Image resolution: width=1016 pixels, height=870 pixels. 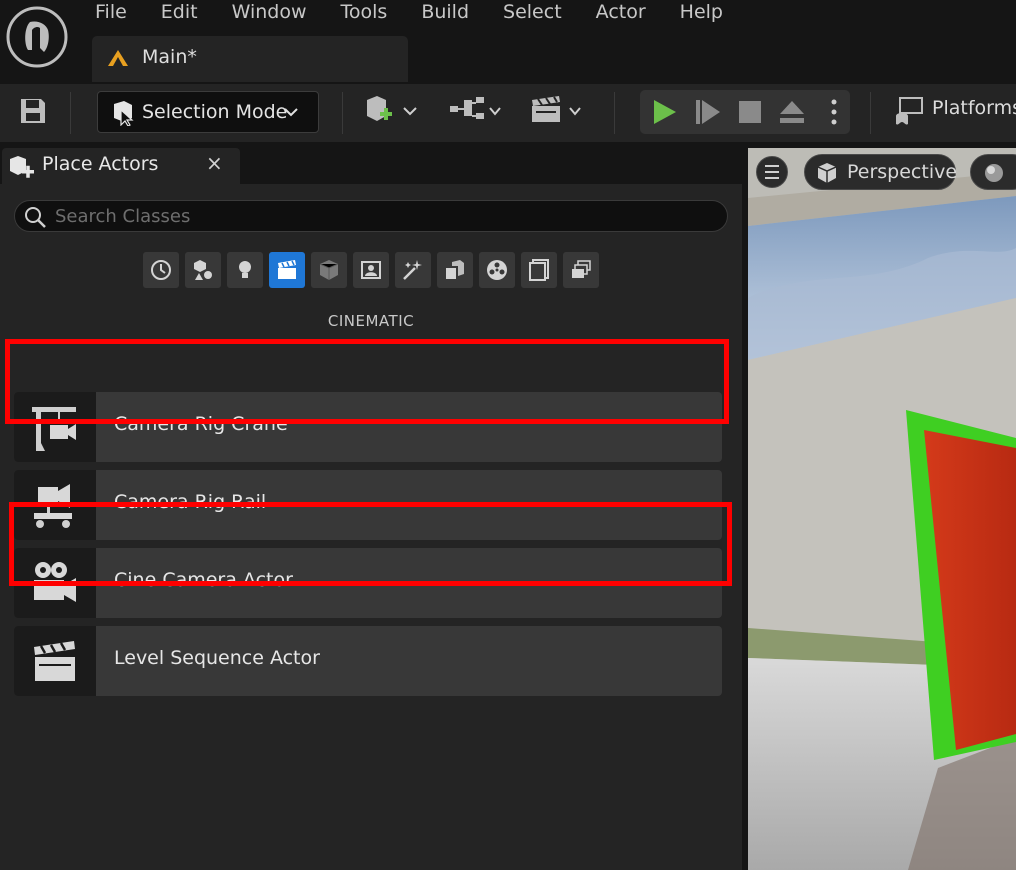 I want to click on volumes-icon, so click(x=455, y=269).